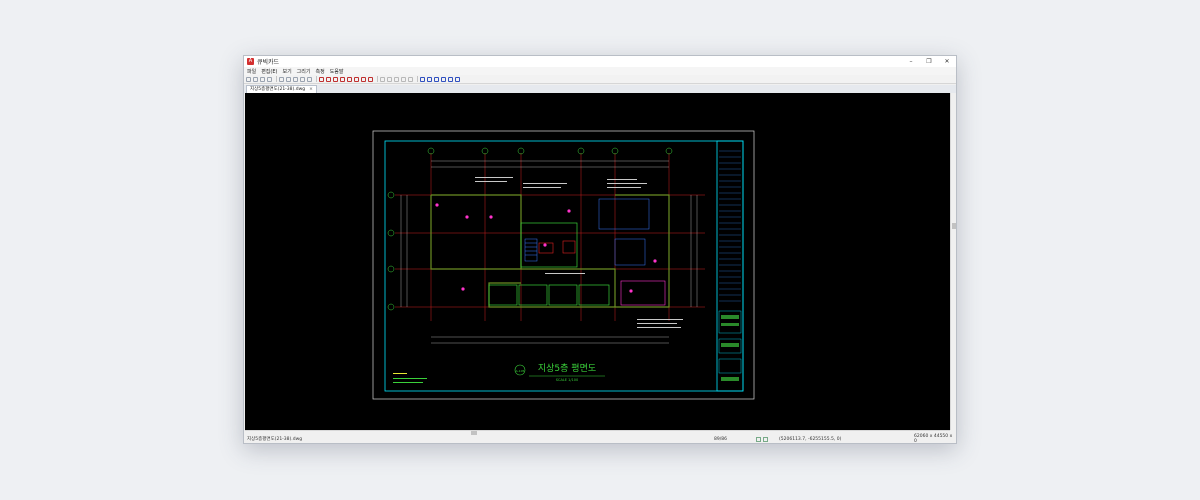  Describe the element at coordinates (600, 61) in the screenshot. I see `title-bar: A 큐빅카드 – ❐ ✕` at that location.